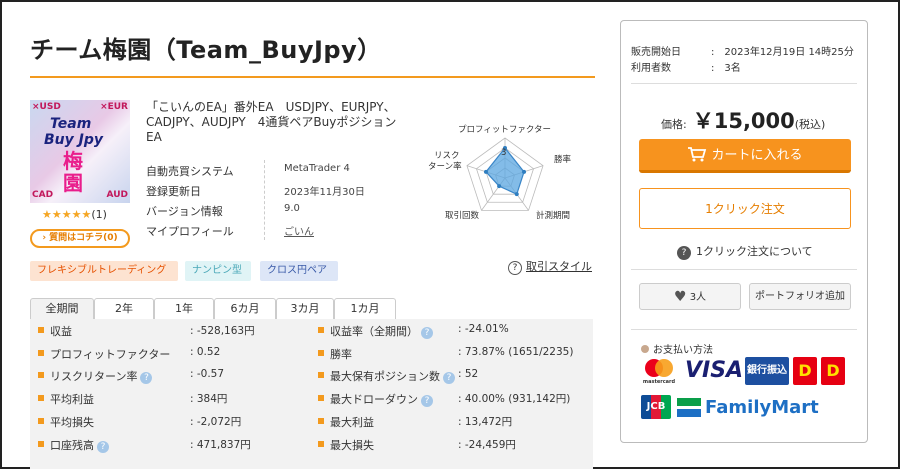 This screenshot has width=900, height=469. I want to click on rating-stars: ★★★★★(1), so click(74, 214).